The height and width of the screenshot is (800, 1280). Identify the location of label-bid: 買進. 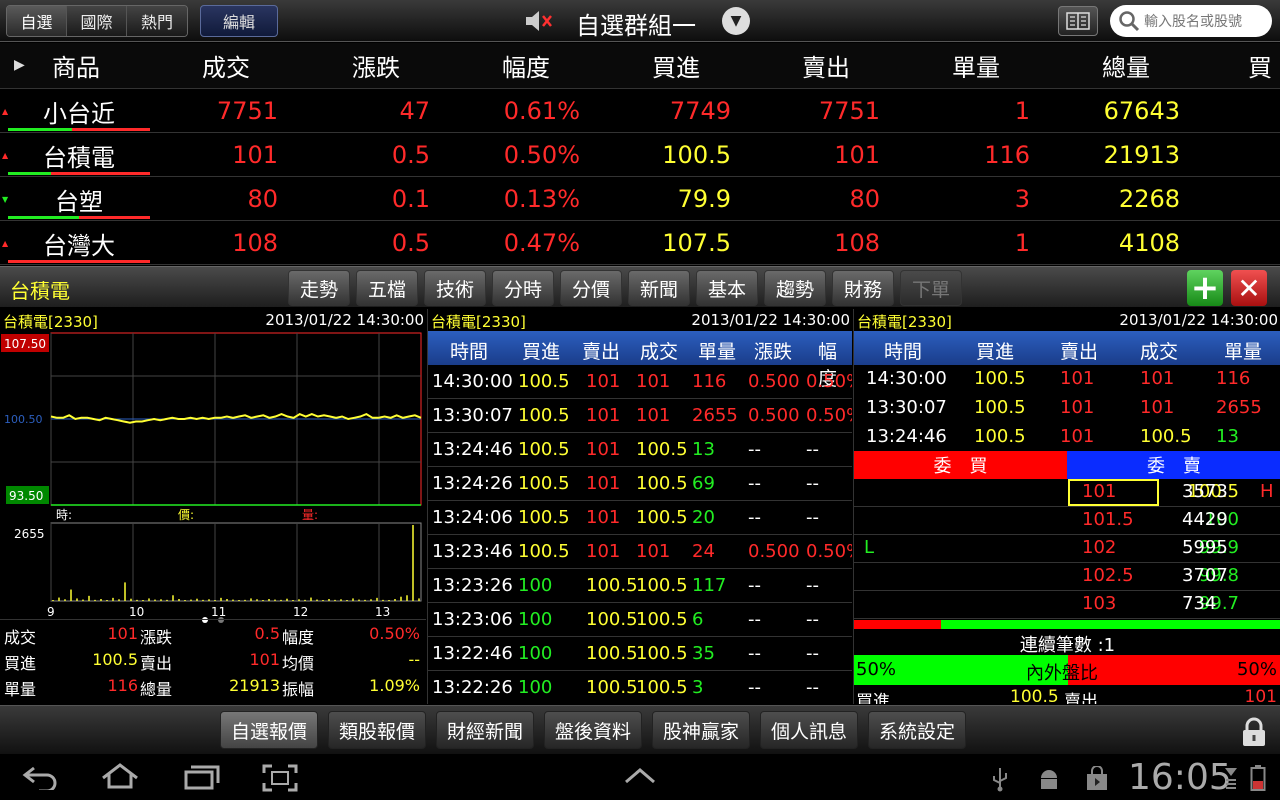
(20, 663).